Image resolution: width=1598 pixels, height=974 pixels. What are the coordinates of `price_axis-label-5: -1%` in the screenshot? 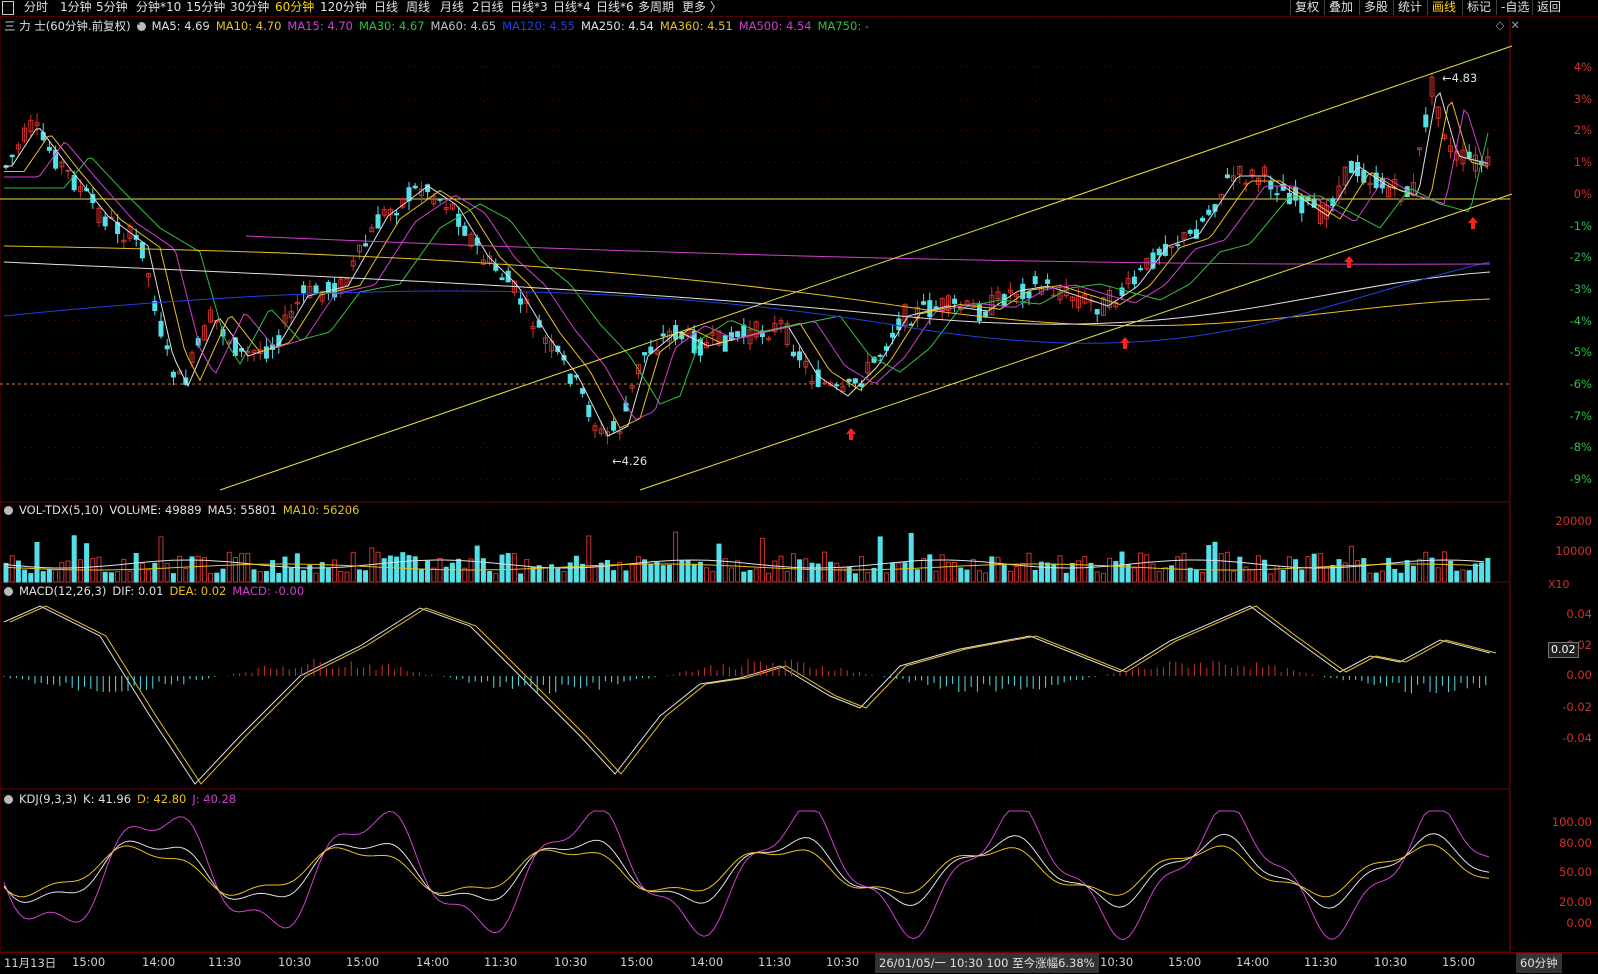 It's located at (1580, 225).